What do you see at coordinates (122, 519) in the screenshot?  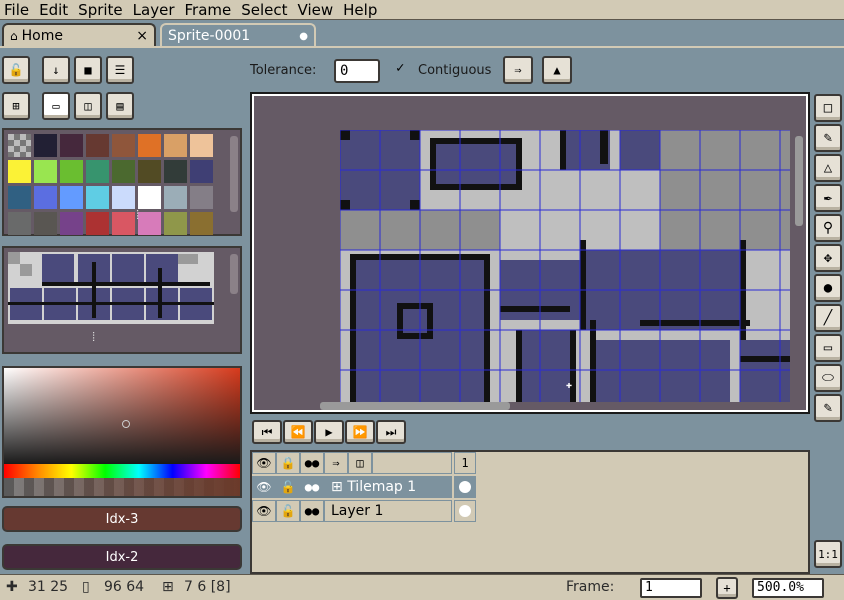 I see `foreground-color-bar: Idx-3` at bounding box center [122, 519].